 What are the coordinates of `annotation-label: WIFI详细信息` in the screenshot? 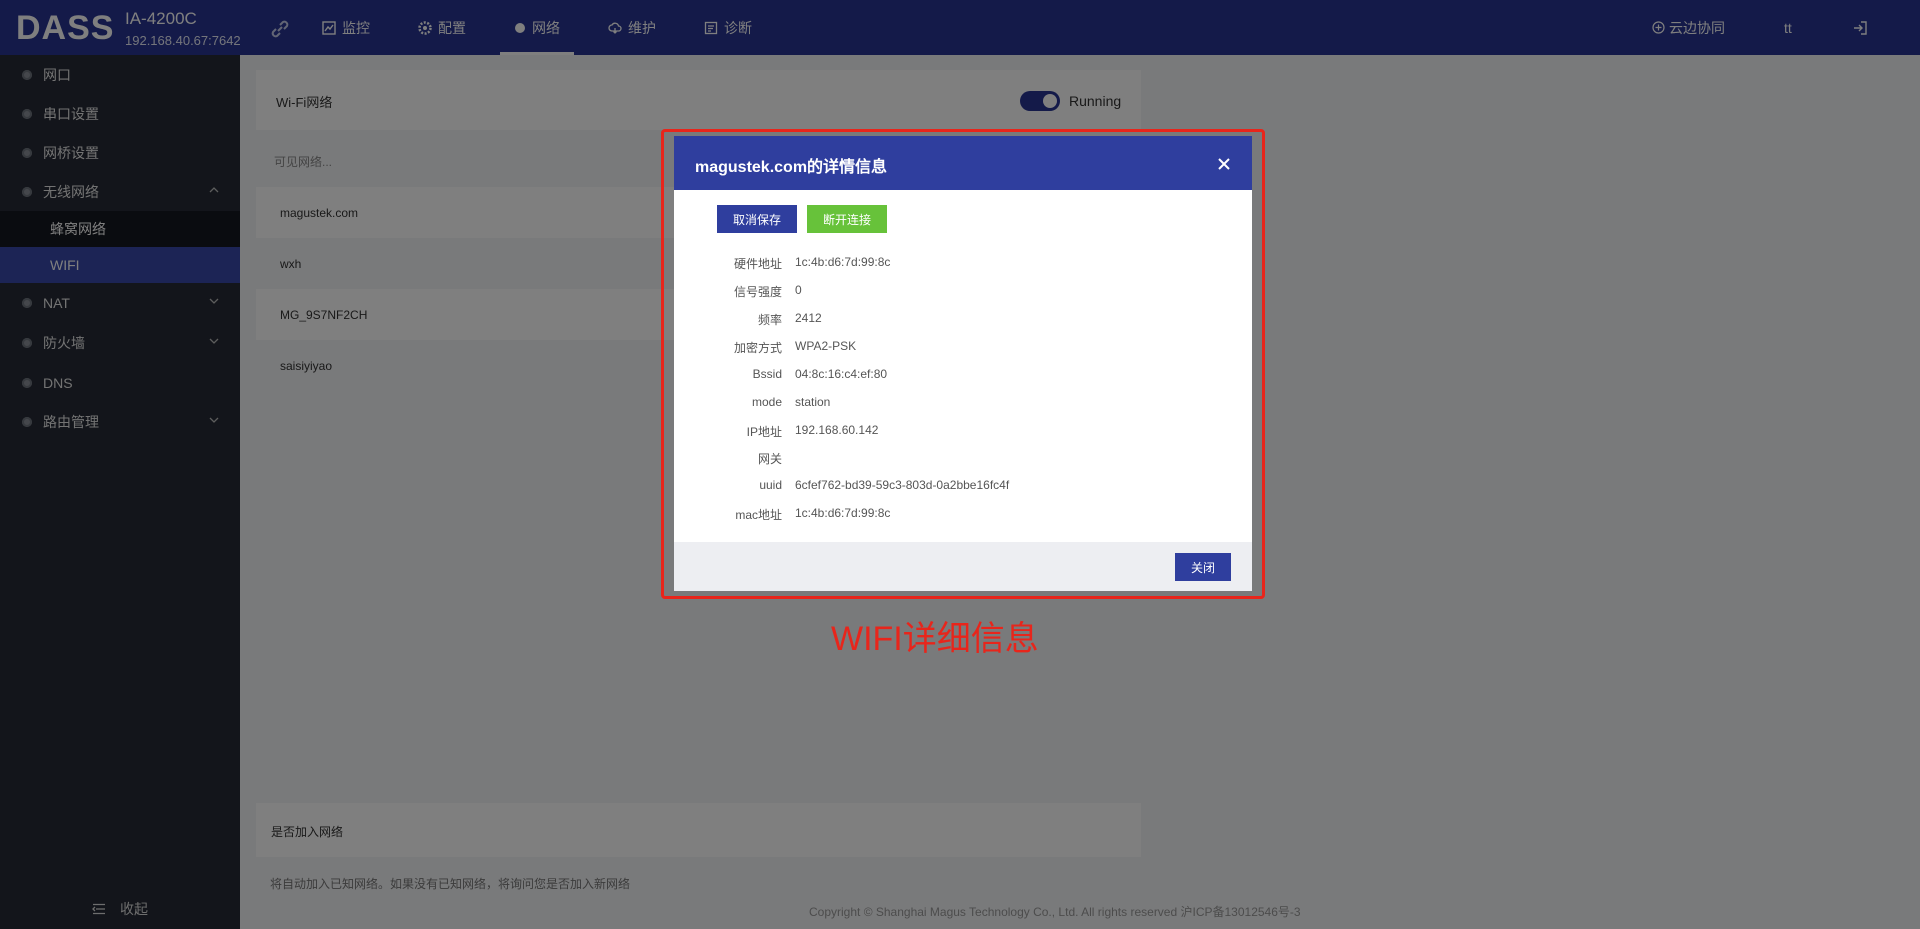 It's located at (935, 639).